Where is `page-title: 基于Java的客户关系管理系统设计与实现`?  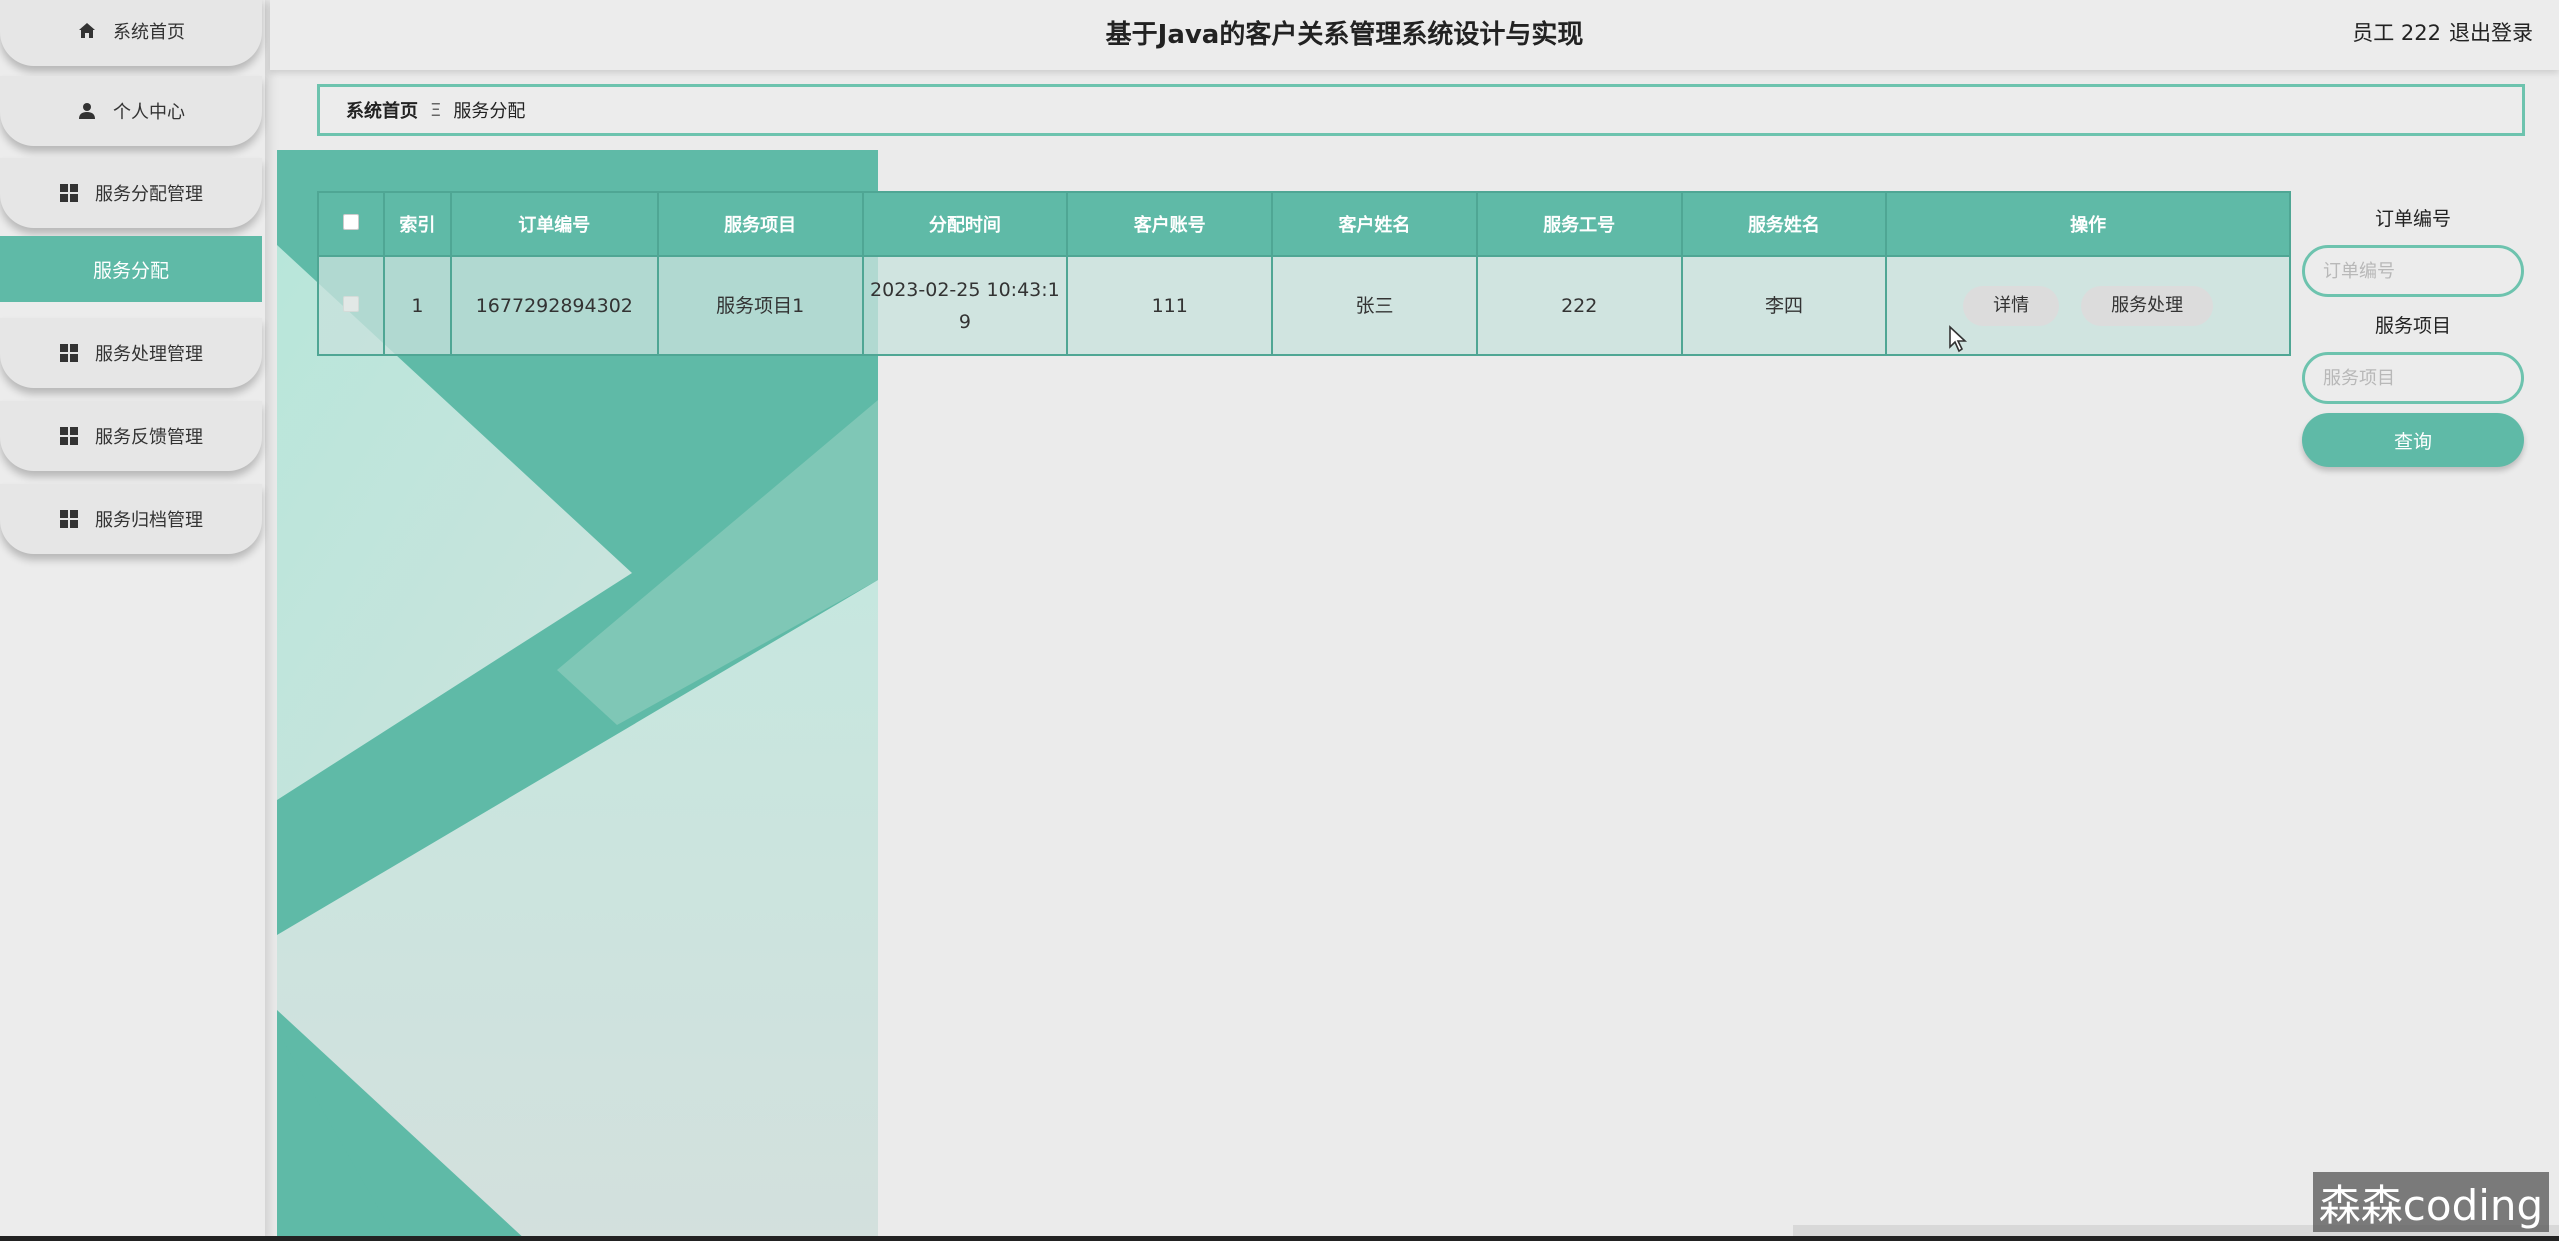 page-title: 基于Java的客户关系管理系统设计与实现 is located at coordinates (1344, 35).